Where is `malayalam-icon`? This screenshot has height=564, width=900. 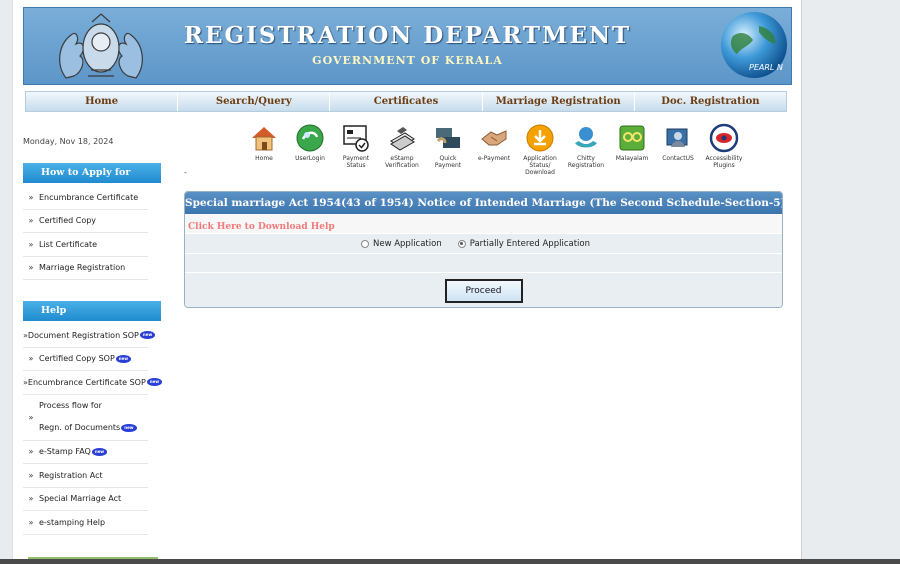 malayalam-icon is located at coordinates (632, 138).